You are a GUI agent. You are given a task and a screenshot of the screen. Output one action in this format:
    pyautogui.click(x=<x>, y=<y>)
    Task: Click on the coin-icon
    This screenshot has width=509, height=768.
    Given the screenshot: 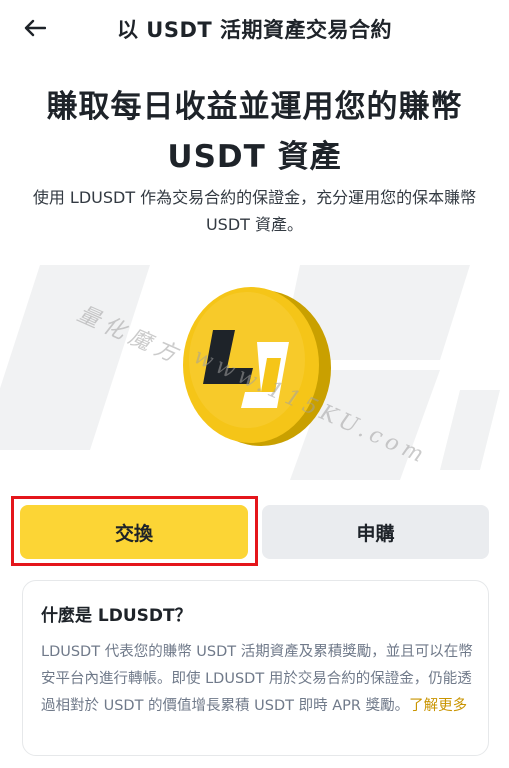 What is the action you would take?
    pyautogui.click(x=257, y=366)
    